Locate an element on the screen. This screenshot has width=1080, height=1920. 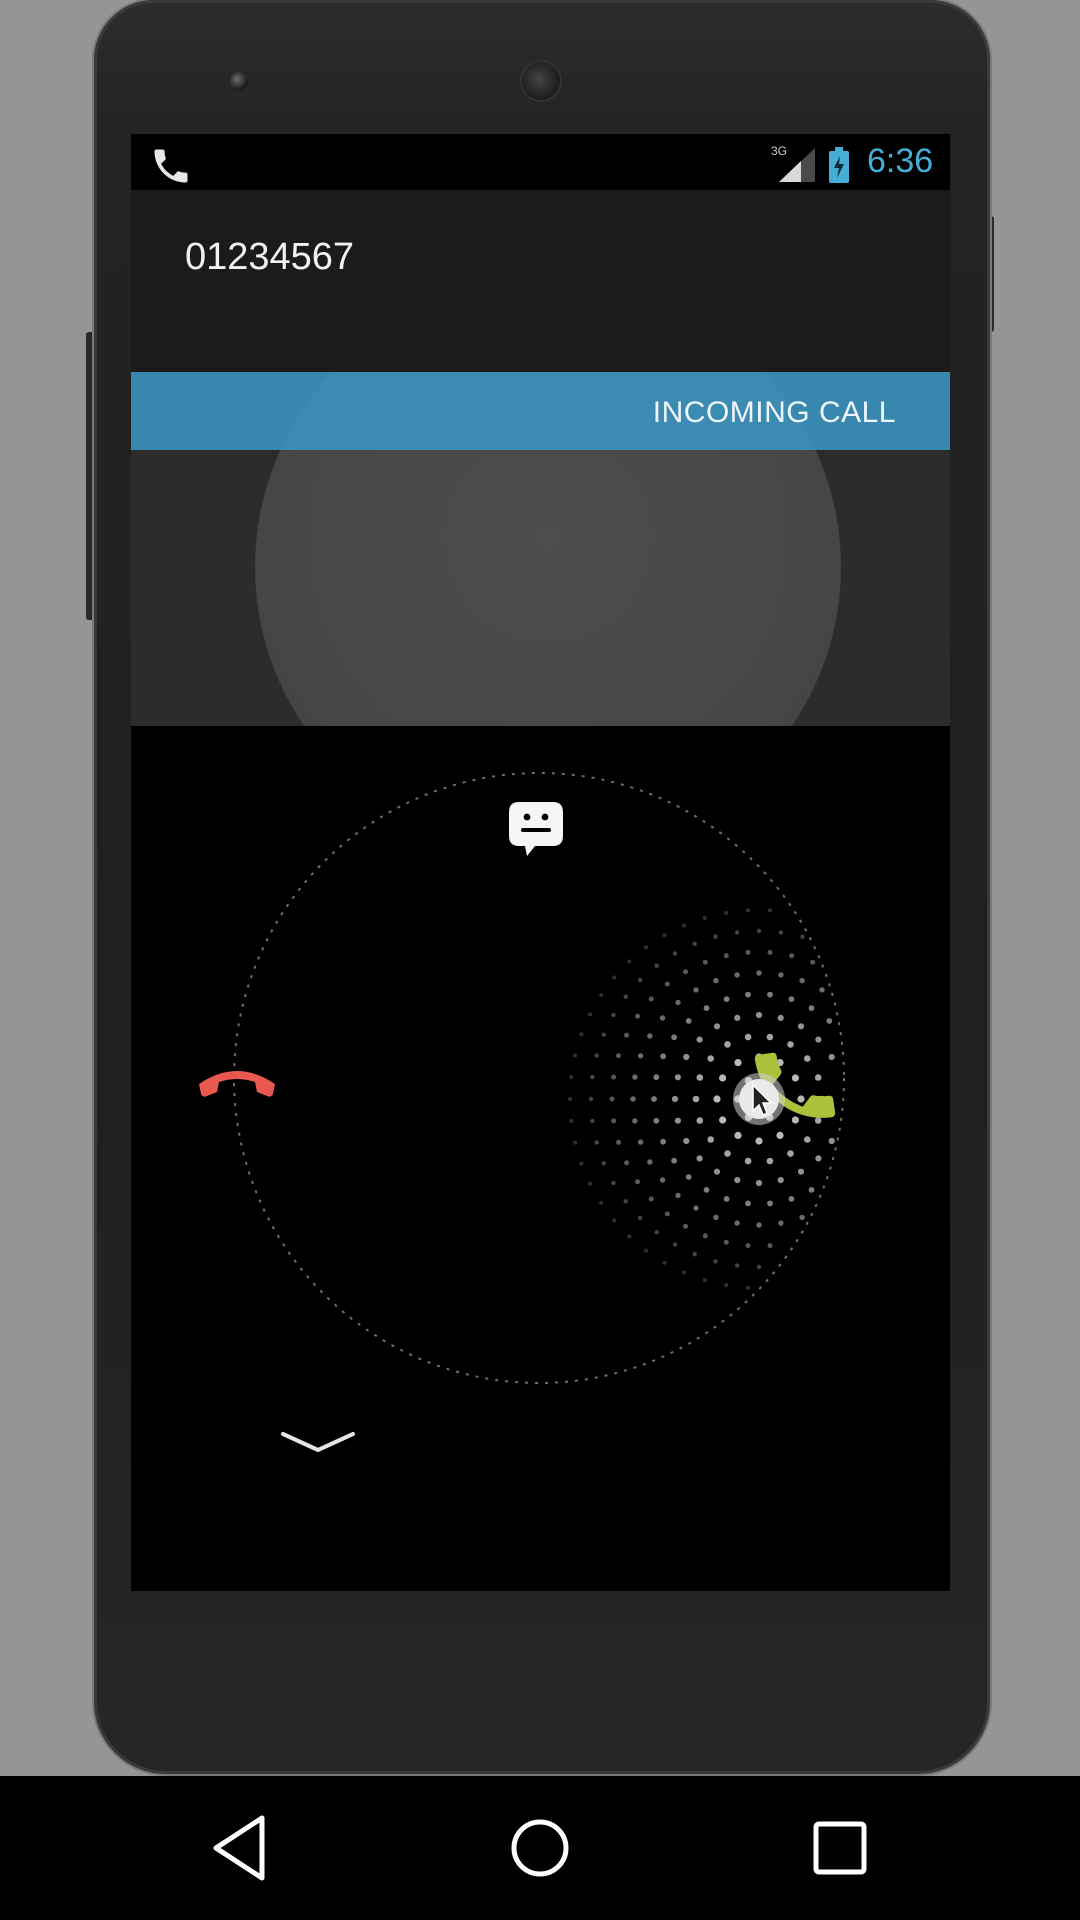
back-icon is located at coordinates (239, 1848).